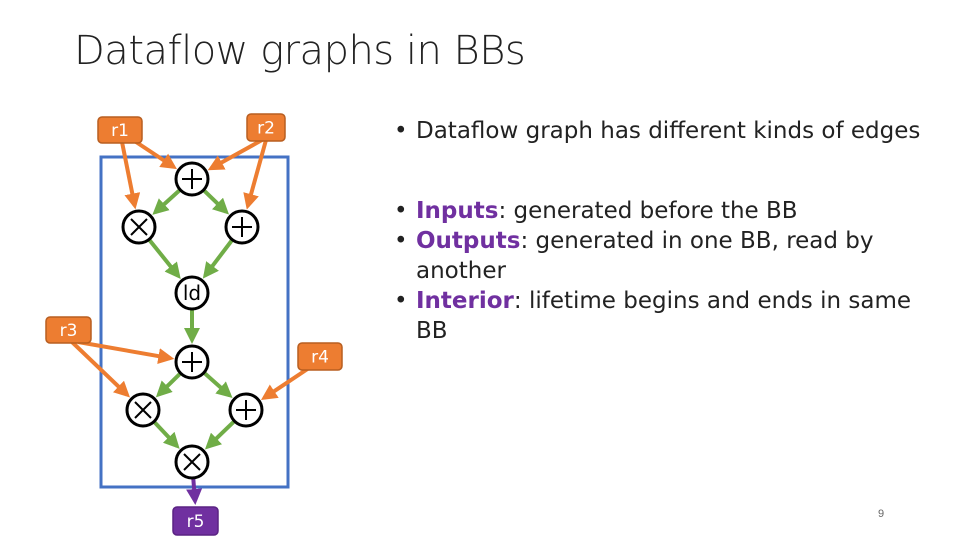 This screenshot has width=960, height=540. What do you see at coordinates (242, 227) in the screenshot?
I see `op-node-n3` at bounding box center [242, 227].